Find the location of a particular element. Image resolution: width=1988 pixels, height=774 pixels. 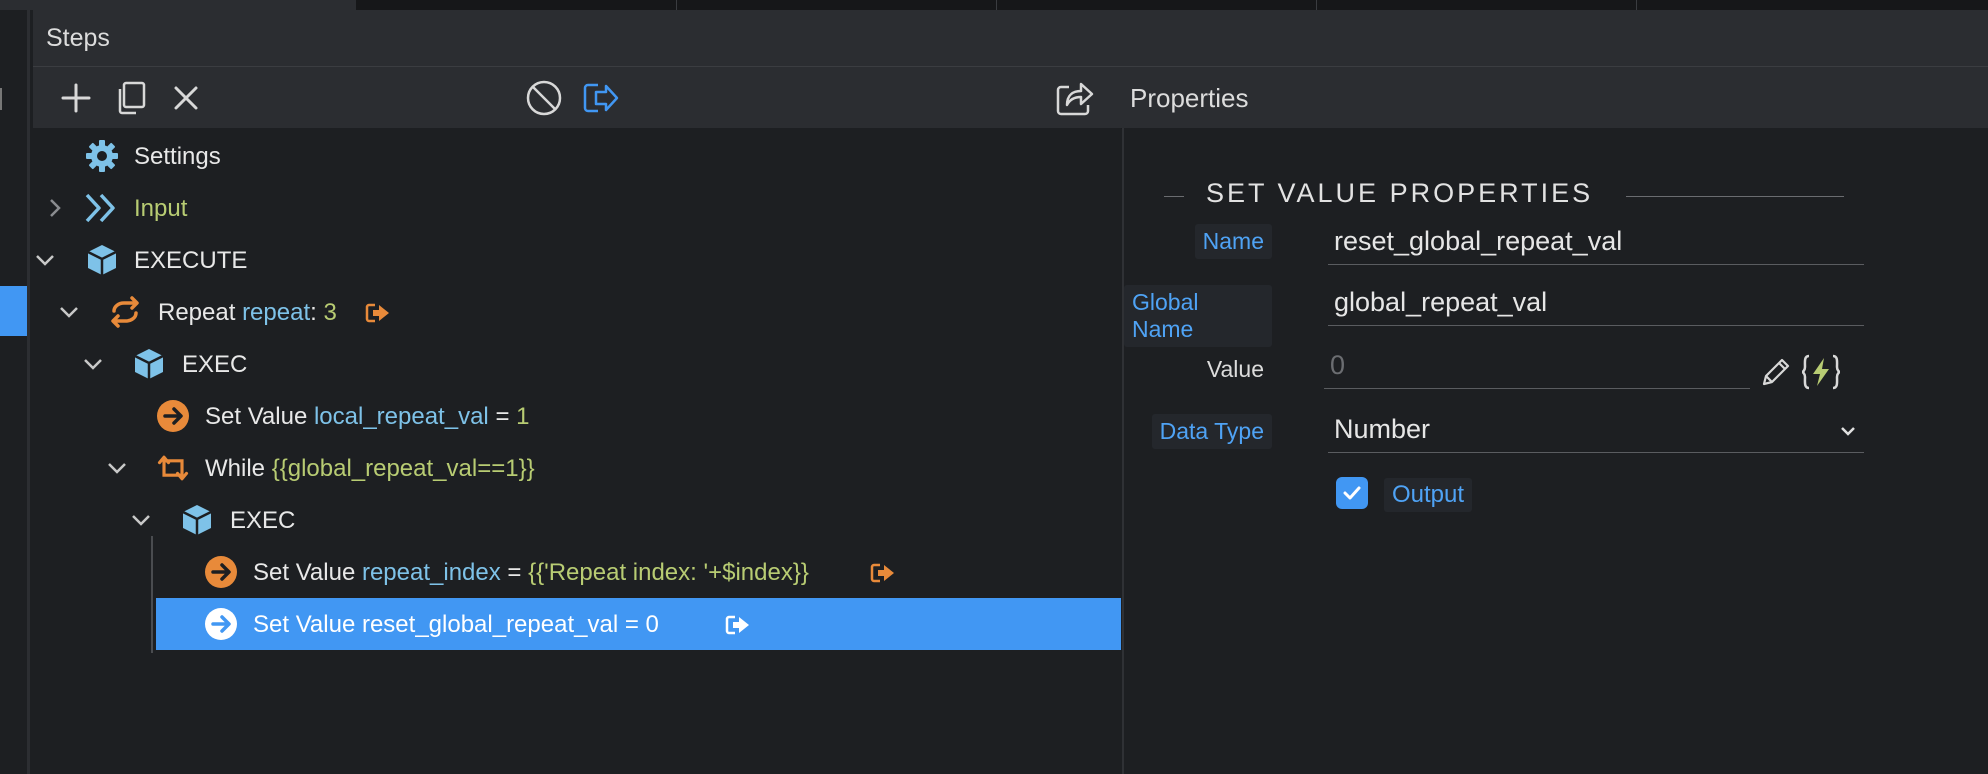

copy-icon is located at coordinates (132, 98).